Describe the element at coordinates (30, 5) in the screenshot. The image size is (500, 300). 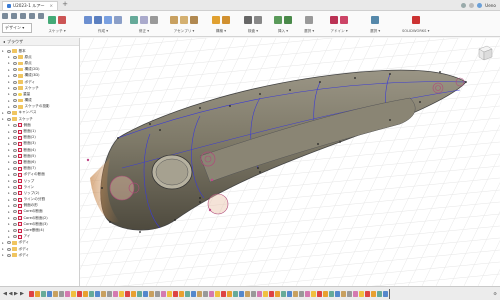
I see `document-tab: U2023-1 ルアー ×` at that location.